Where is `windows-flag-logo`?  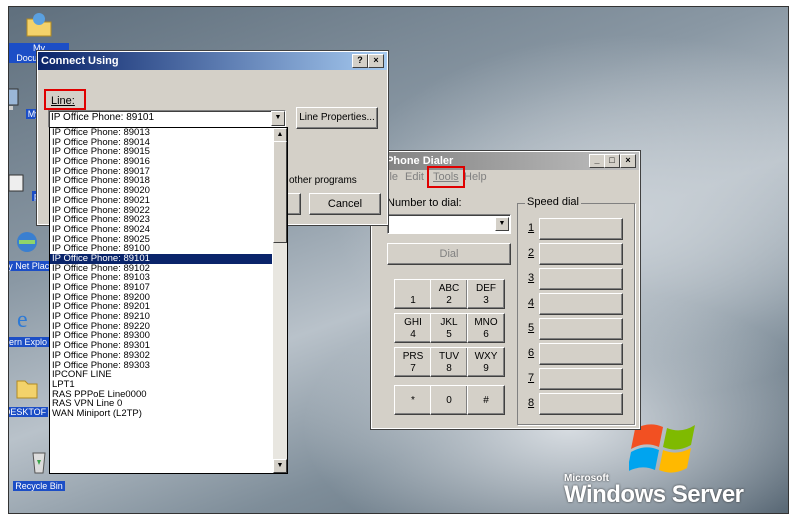
windows-flag-logo is located at coordinates (666, 447).